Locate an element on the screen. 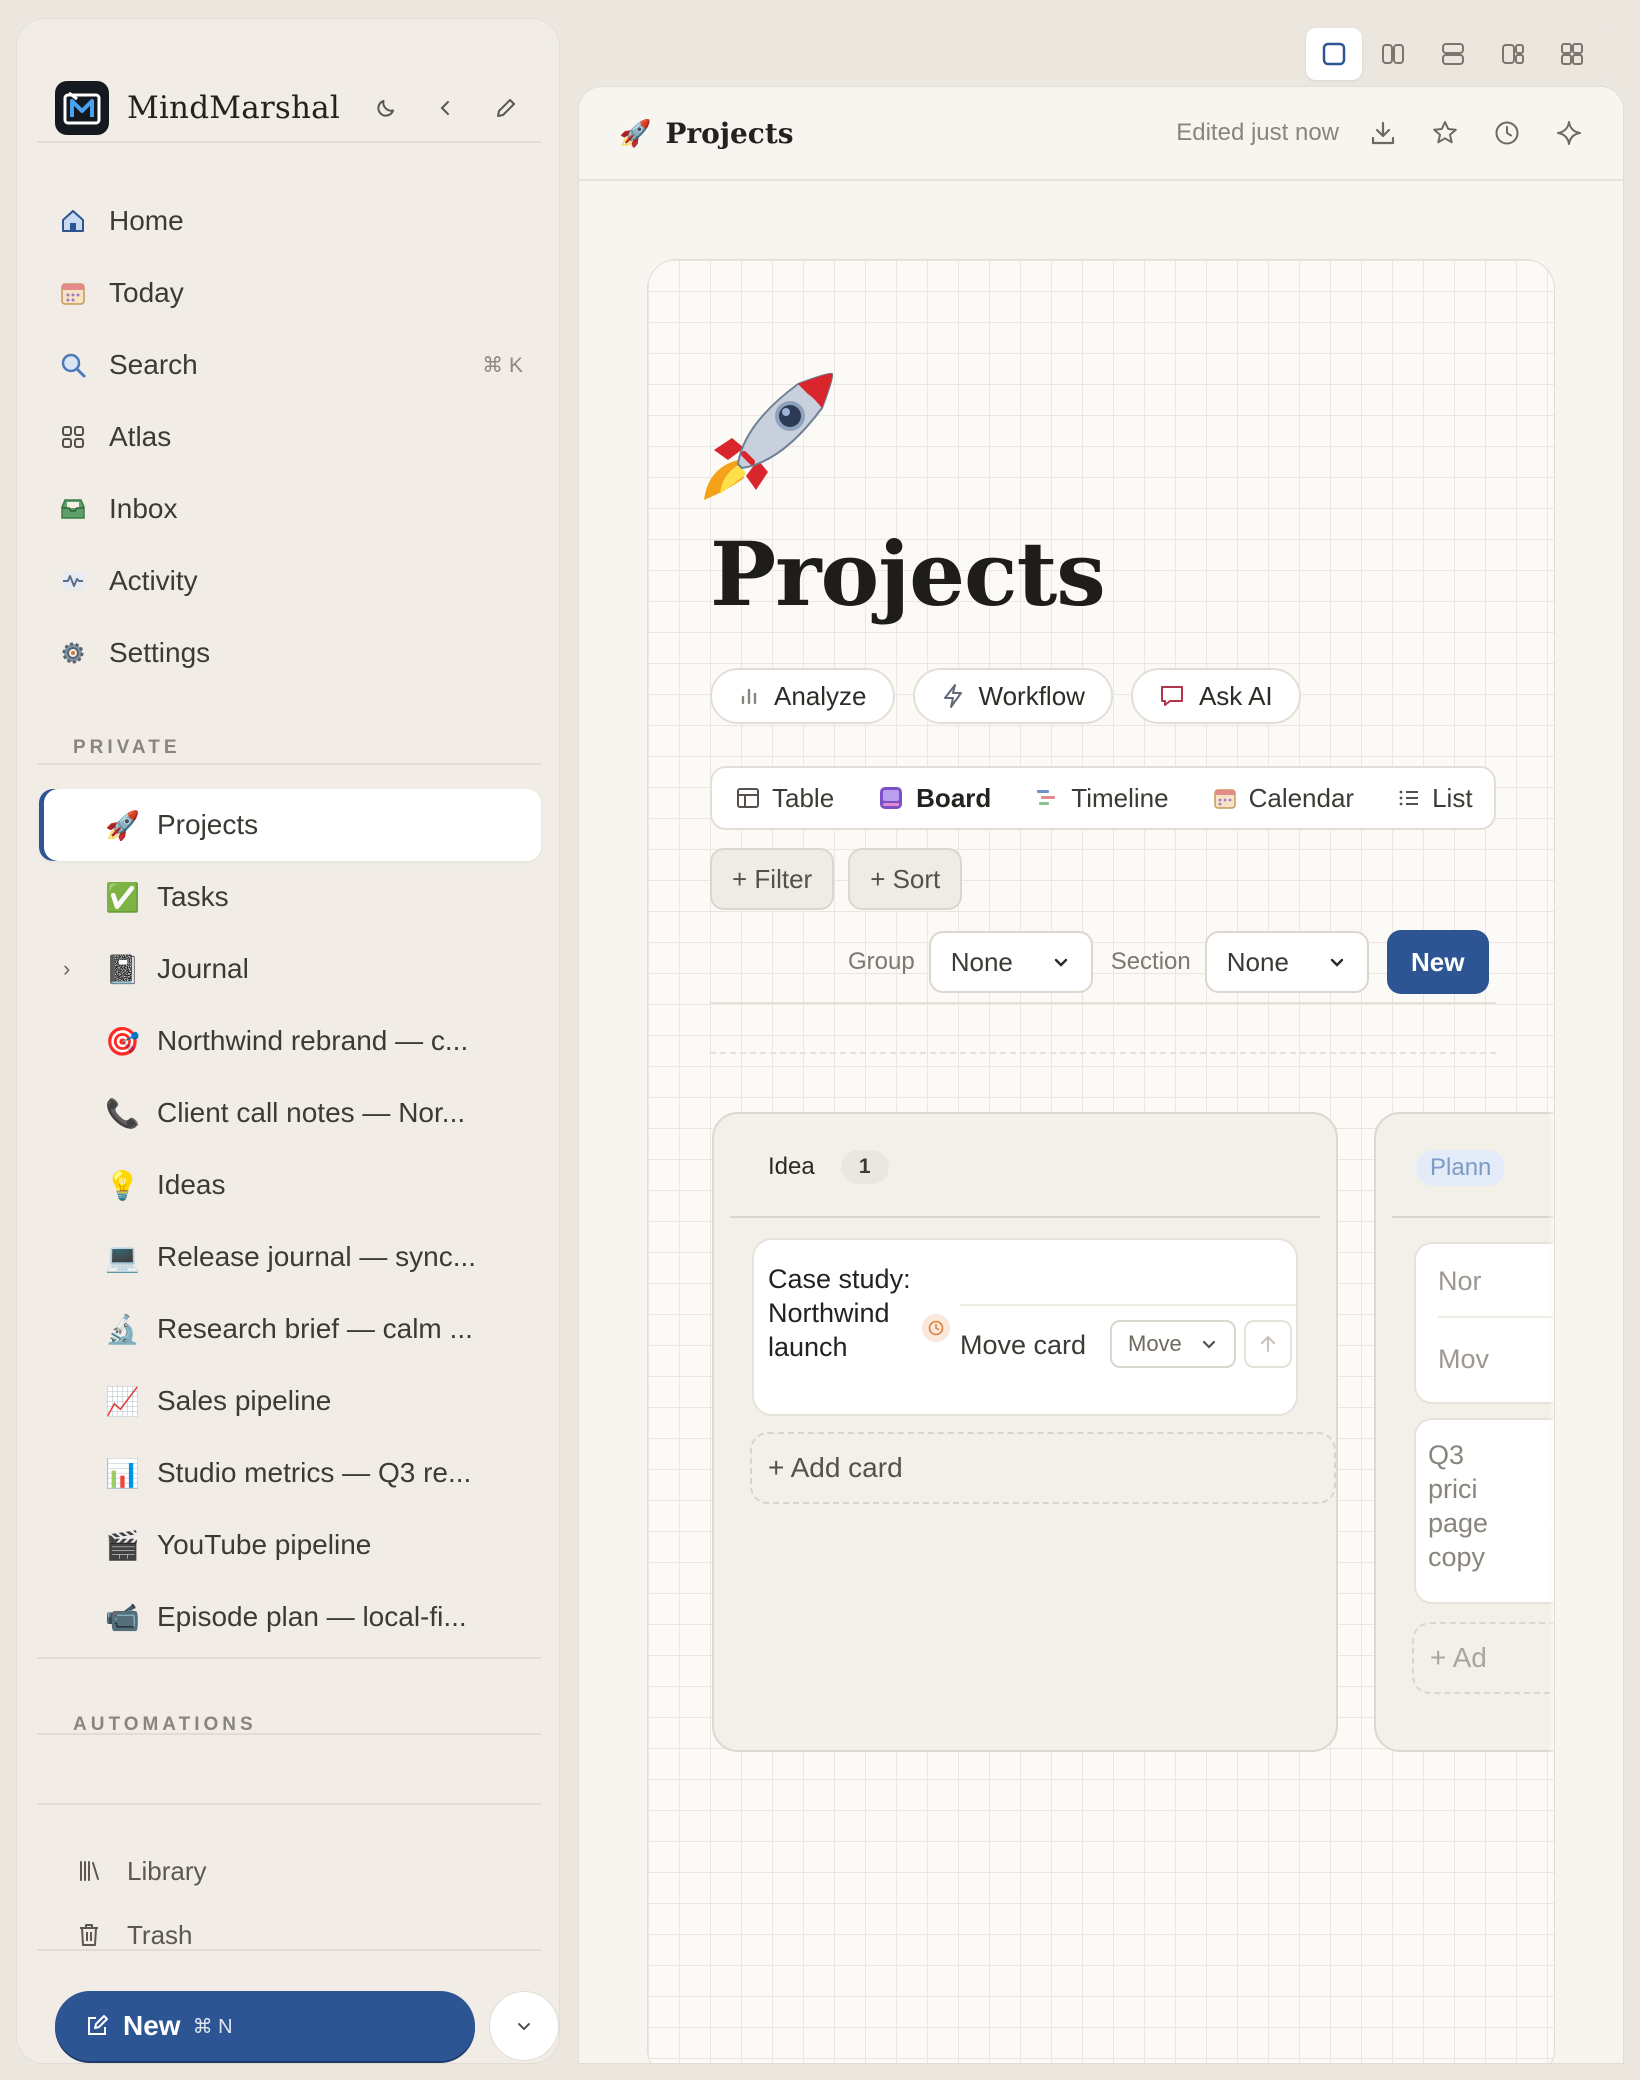  three-pane-button is located at coordinates (1513, 54).